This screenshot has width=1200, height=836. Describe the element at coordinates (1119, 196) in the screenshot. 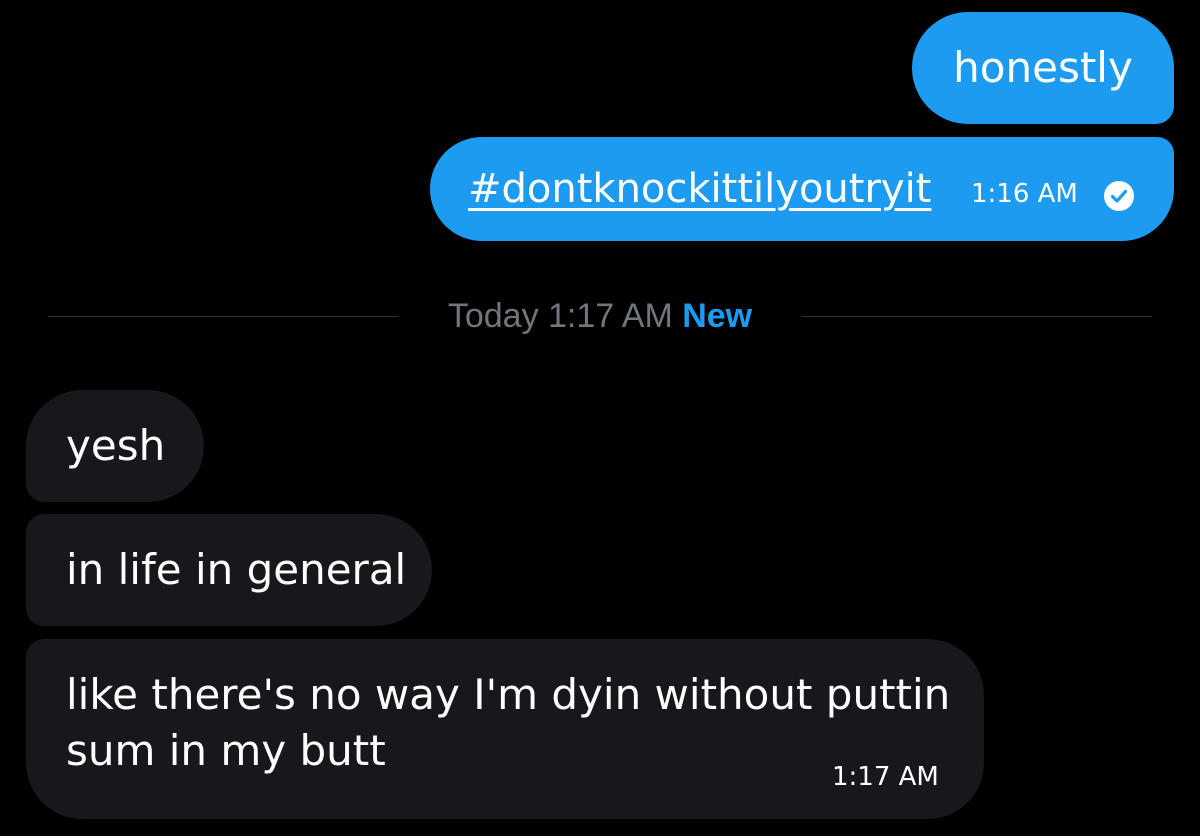

I see `check-circle-icon` at that location.